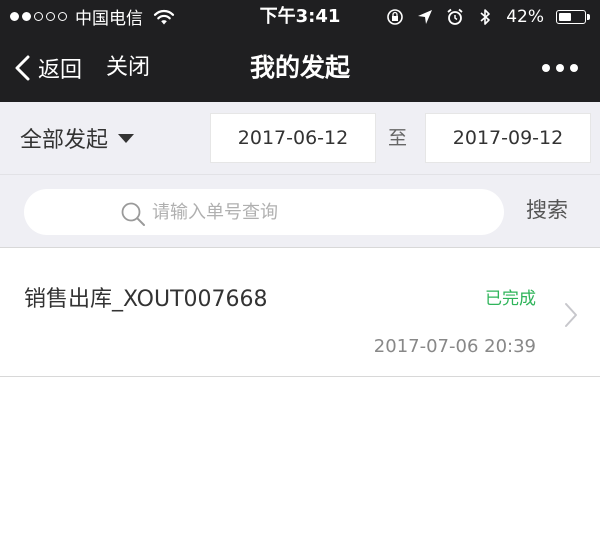 The height and width of the screenshot is (544, 600). I want to click on status-bar-right: 42%, so click(488, 16).